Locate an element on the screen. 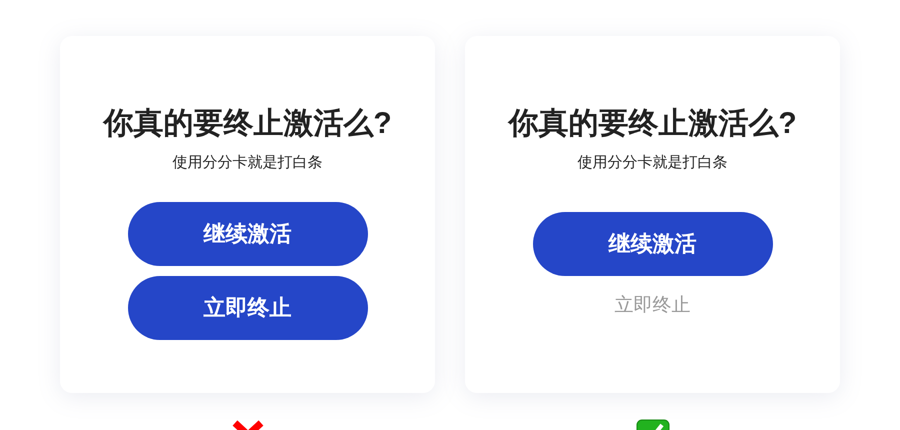 This screenshot has width=900, height=430. action-button: 立即终止 is located at coordinates (248, 308).